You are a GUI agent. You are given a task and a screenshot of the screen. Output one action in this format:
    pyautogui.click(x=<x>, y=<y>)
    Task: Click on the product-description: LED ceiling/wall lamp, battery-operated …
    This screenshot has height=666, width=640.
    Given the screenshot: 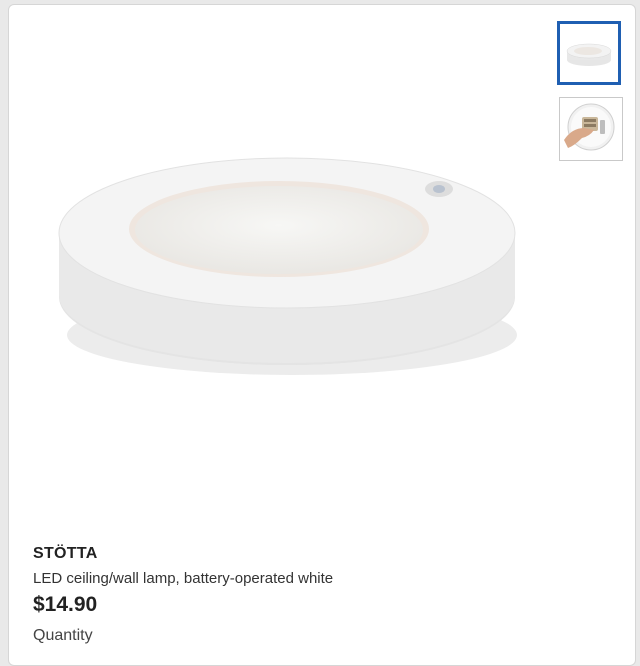 What is the action you would take?
    pyautogui.click(x=183, y=578)
    